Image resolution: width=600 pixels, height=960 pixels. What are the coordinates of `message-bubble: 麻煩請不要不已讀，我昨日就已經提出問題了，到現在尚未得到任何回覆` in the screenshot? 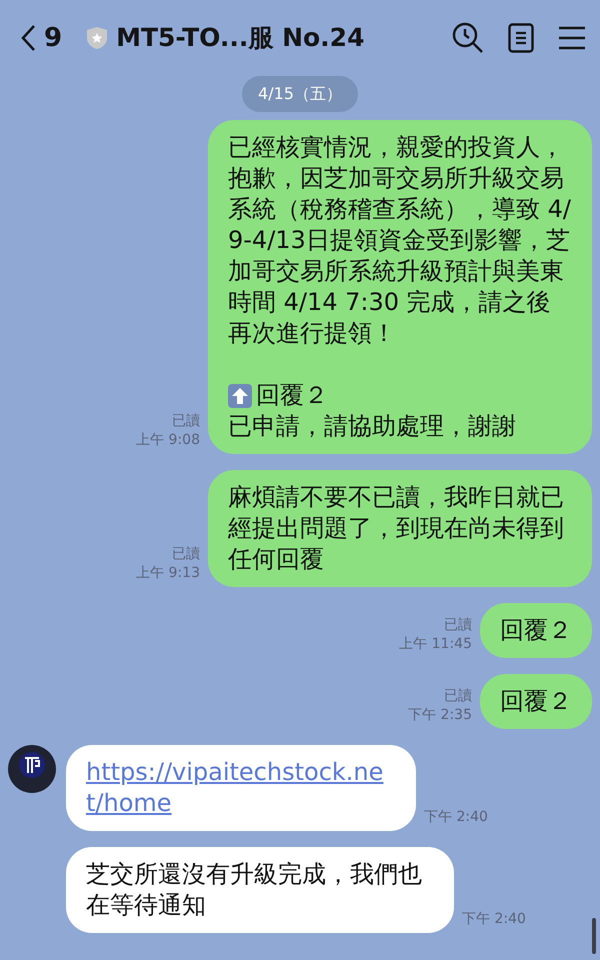 It's located at (400, 528).